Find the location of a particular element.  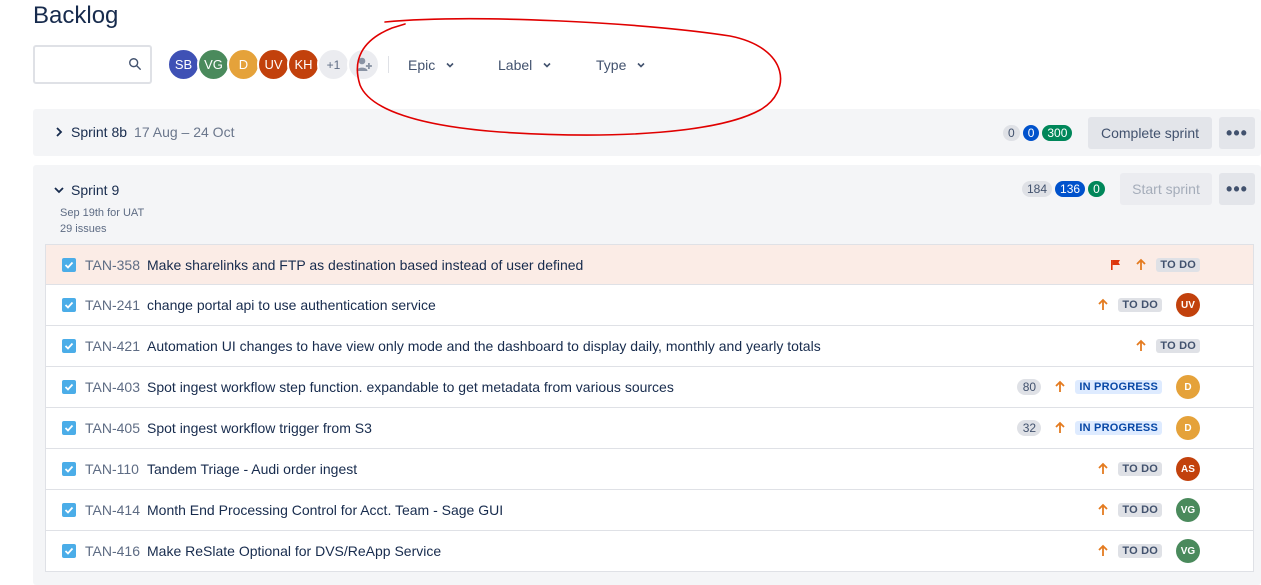

sprint-header: Sprint 9 is located at coordinates (89, 190).